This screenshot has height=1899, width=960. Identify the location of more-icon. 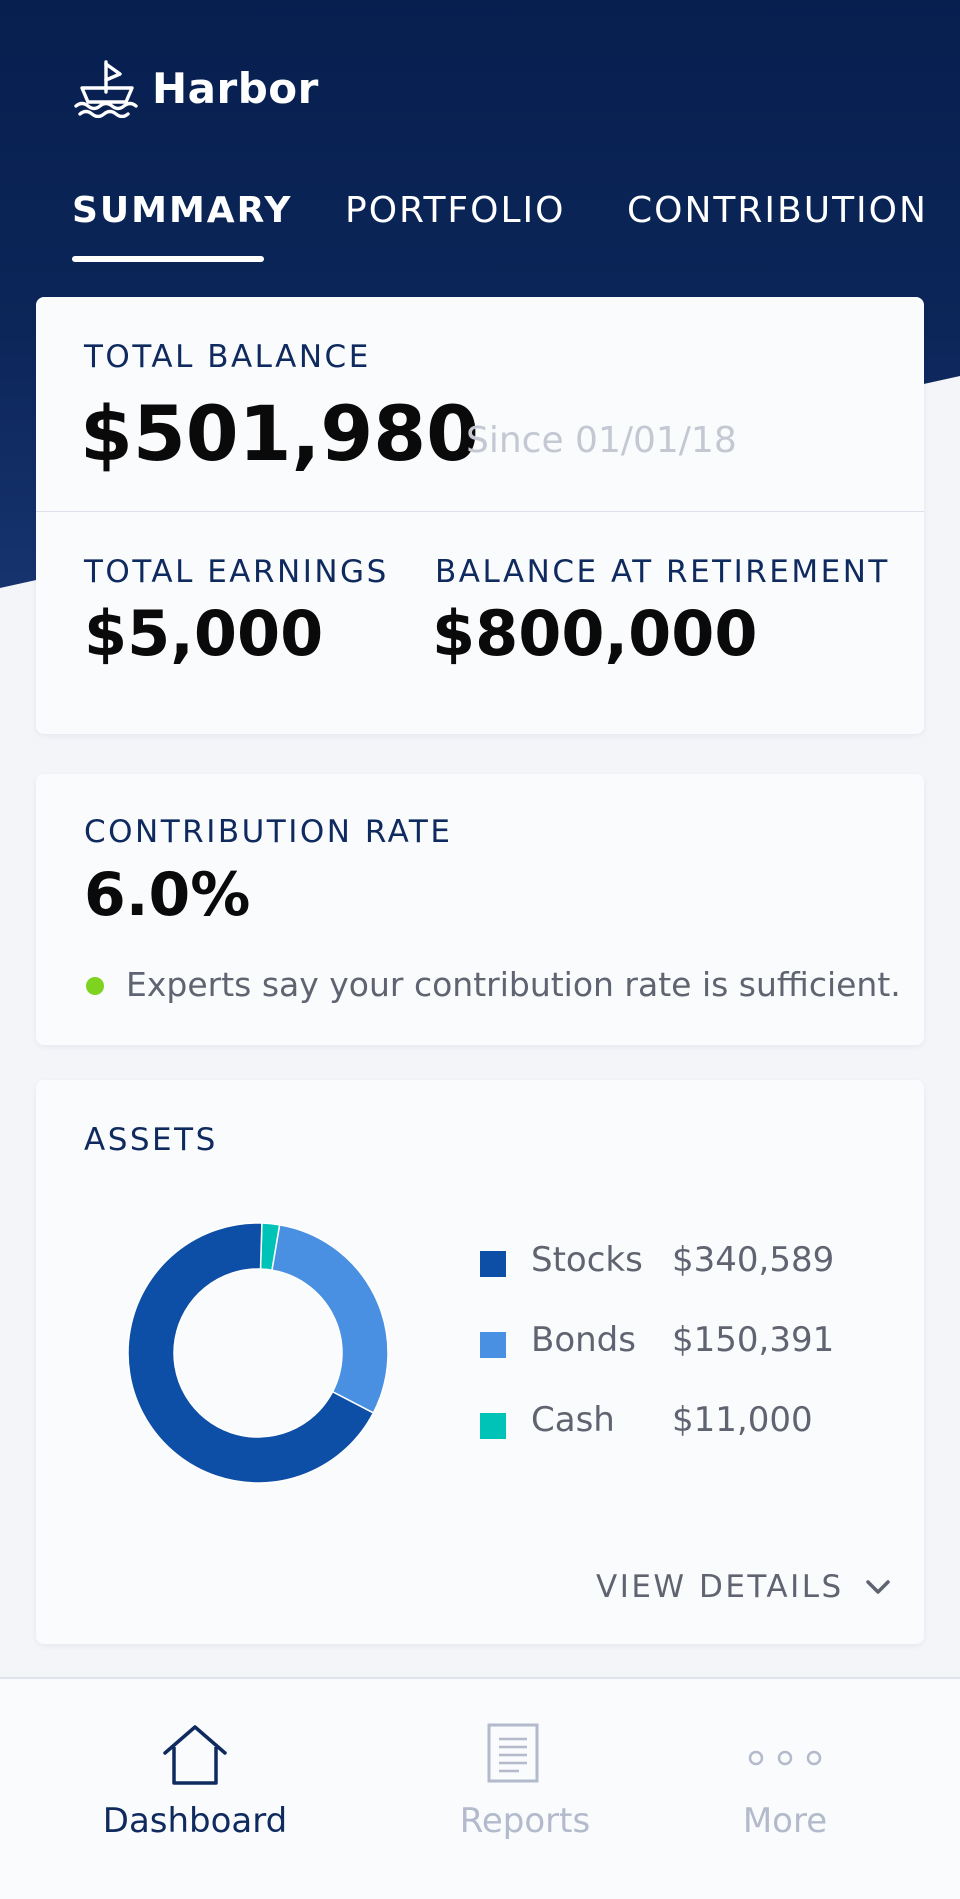
(785, 1758).